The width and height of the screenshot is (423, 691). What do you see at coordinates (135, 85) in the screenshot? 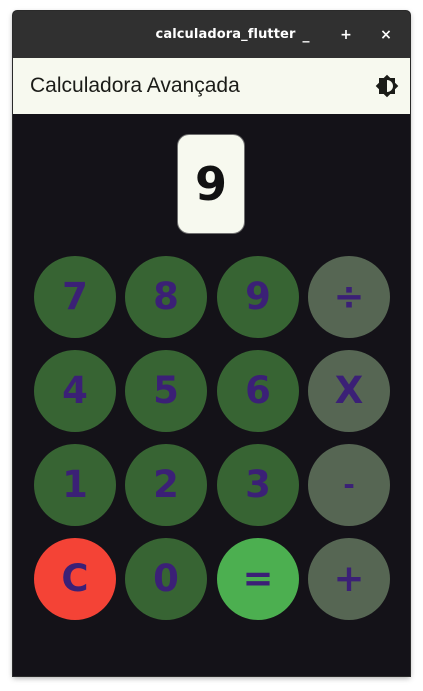
I see `page-title: Calculadora Avançada` at bounding box center [135, 85].